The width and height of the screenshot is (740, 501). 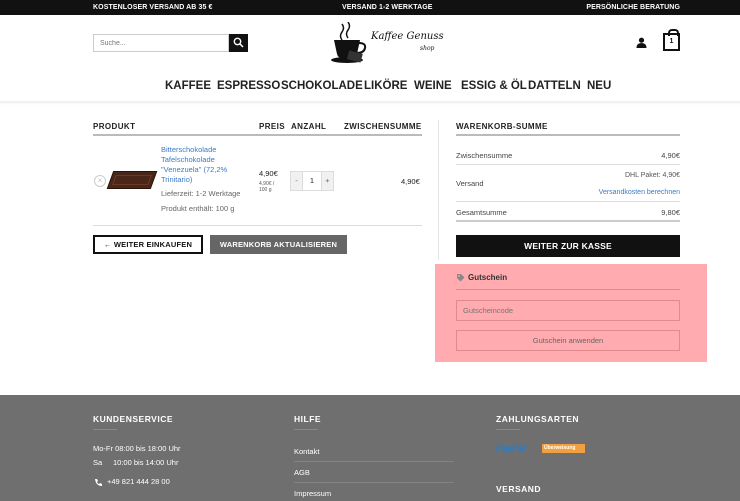 What do you see at coordinates (138, 481) in the screenshot?
I see `phone-number-link: +49 821 444 28 00` at bounding box center [138, 481].